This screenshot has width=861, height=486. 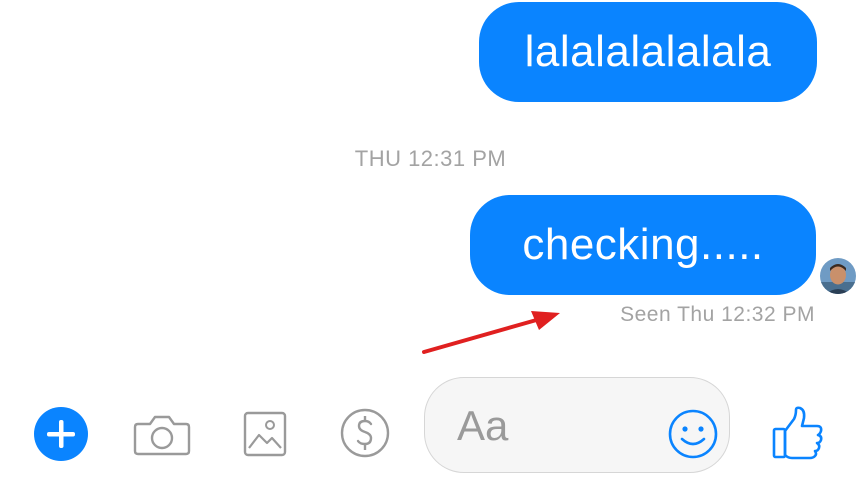 I want to click on payment-button, so click(x=365, y=433).